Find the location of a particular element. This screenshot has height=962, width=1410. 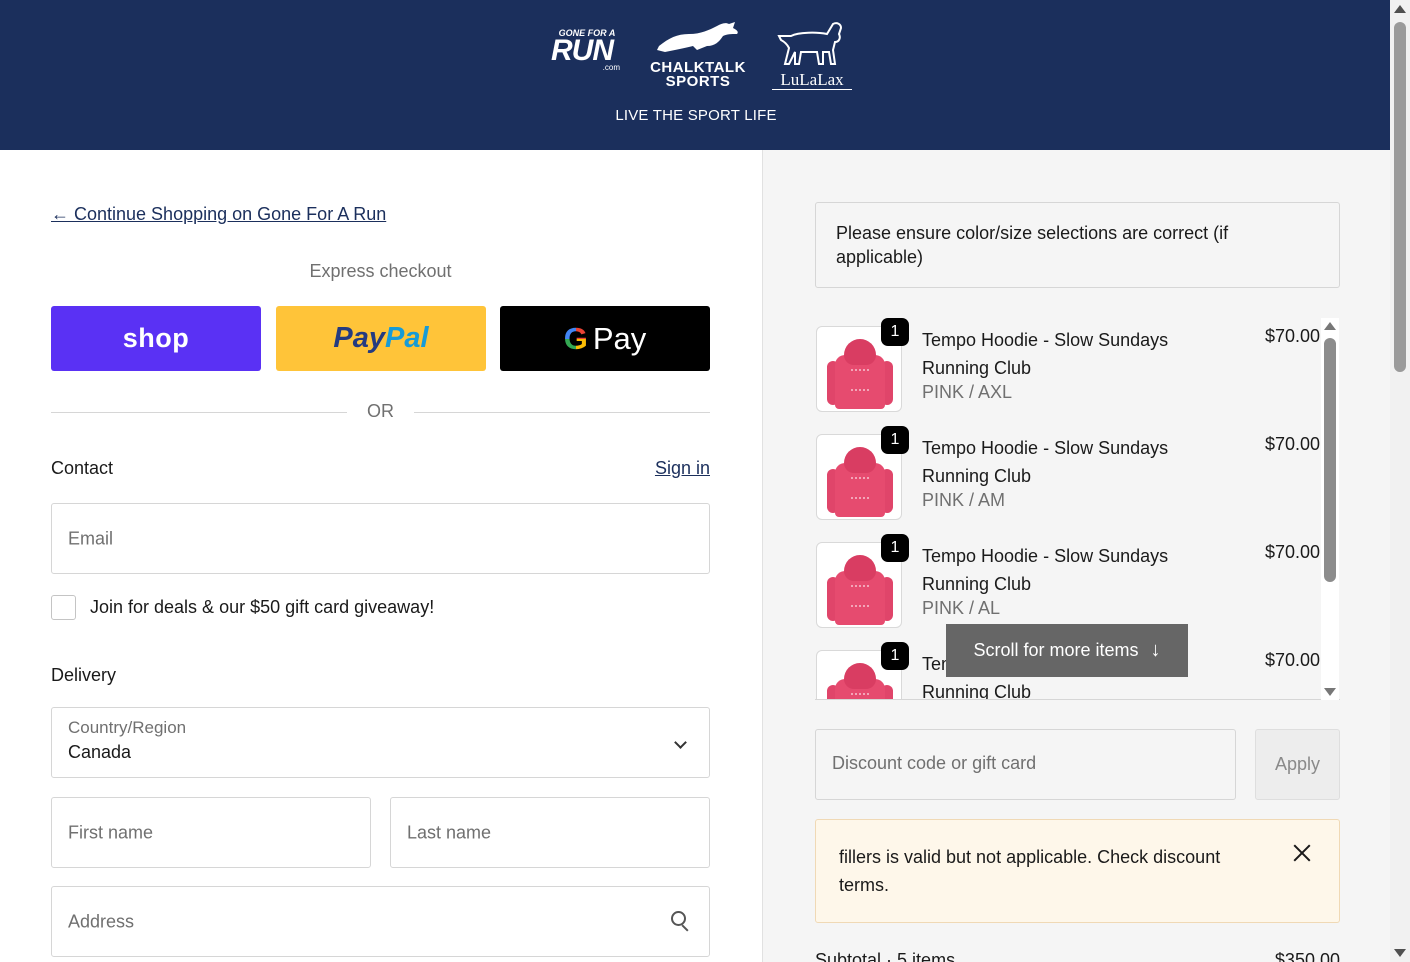

shop-pay-button: shop is located at coordinates (156, 338).